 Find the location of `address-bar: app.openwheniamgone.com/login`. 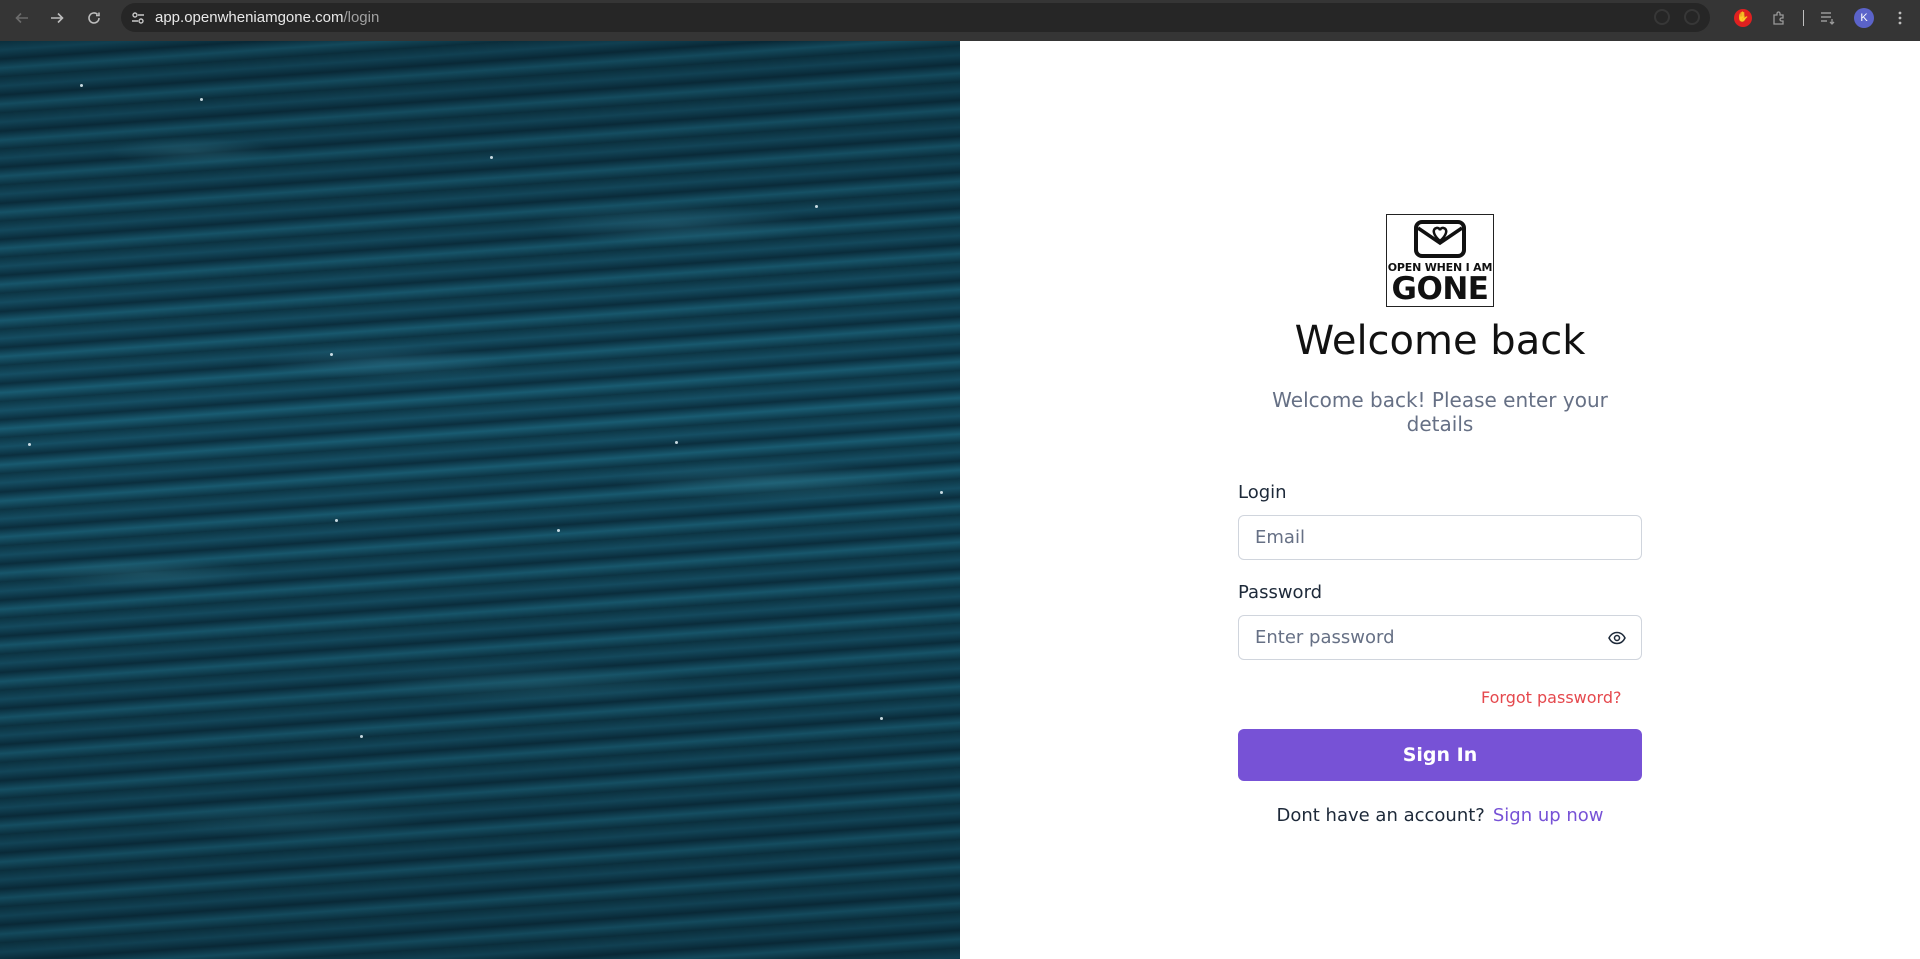

address-bar: app.openwheniamgone.com/login is located at coordinates (915, 17).